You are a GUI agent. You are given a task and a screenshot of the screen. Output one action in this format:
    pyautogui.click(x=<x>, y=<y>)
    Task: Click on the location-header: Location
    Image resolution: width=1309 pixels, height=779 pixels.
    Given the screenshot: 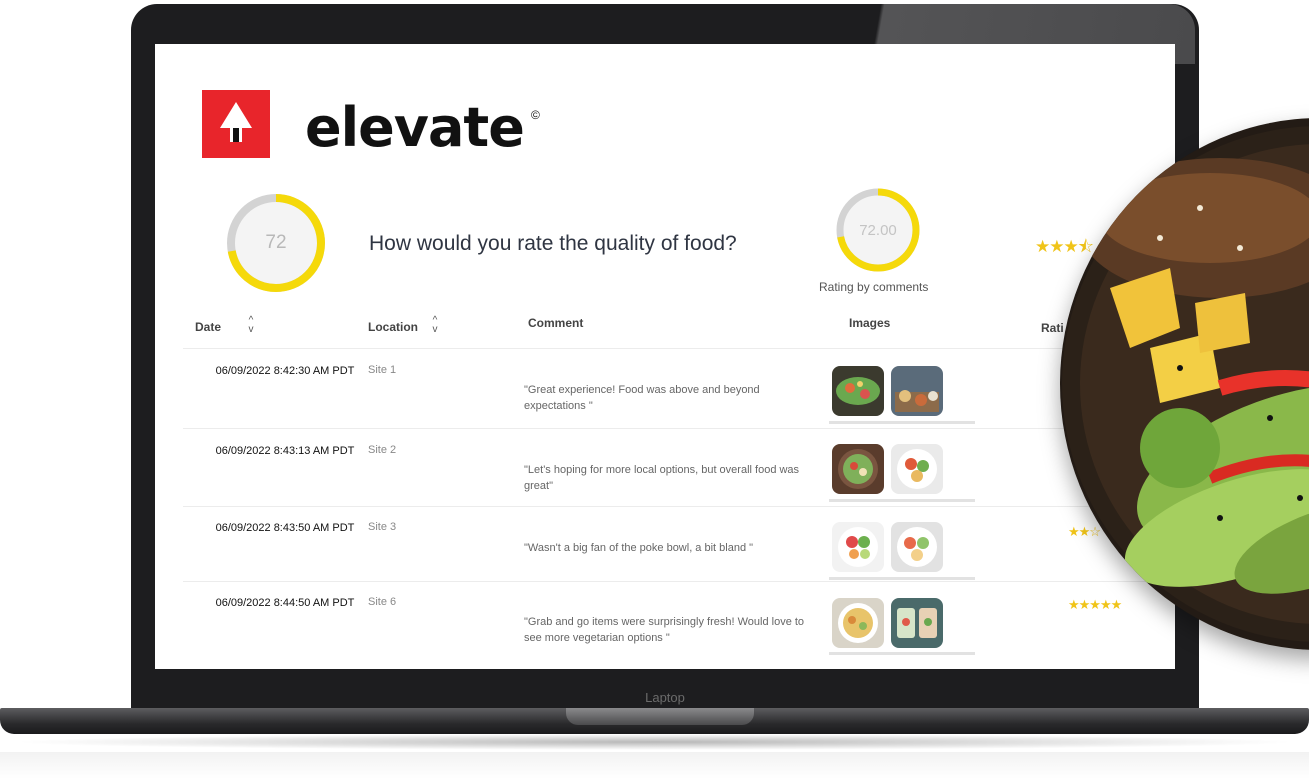 What is the action you would take?
    pyautogui.click(x=393, y=327)
    